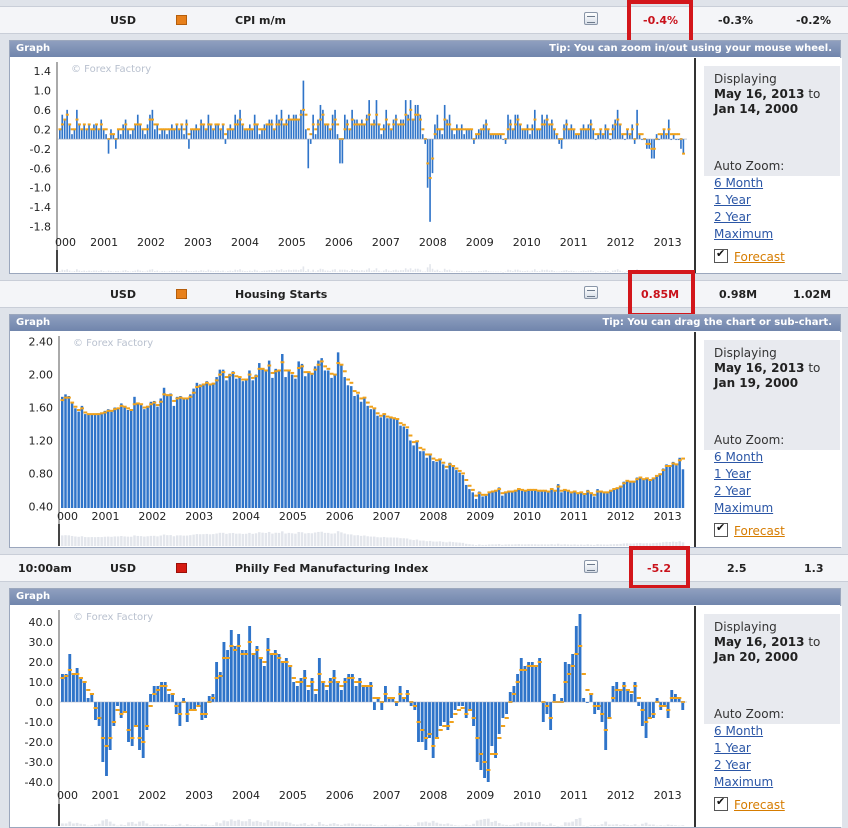 This screenshot has width=848, height=828. Describe the element at coordinates (331, 568) in the screenshot. I see `event-name: Philly Fed Manufacturing Index` at that location.